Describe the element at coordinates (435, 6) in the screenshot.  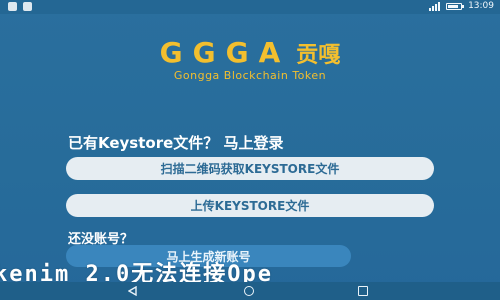
I see `signal-icon` at that location.